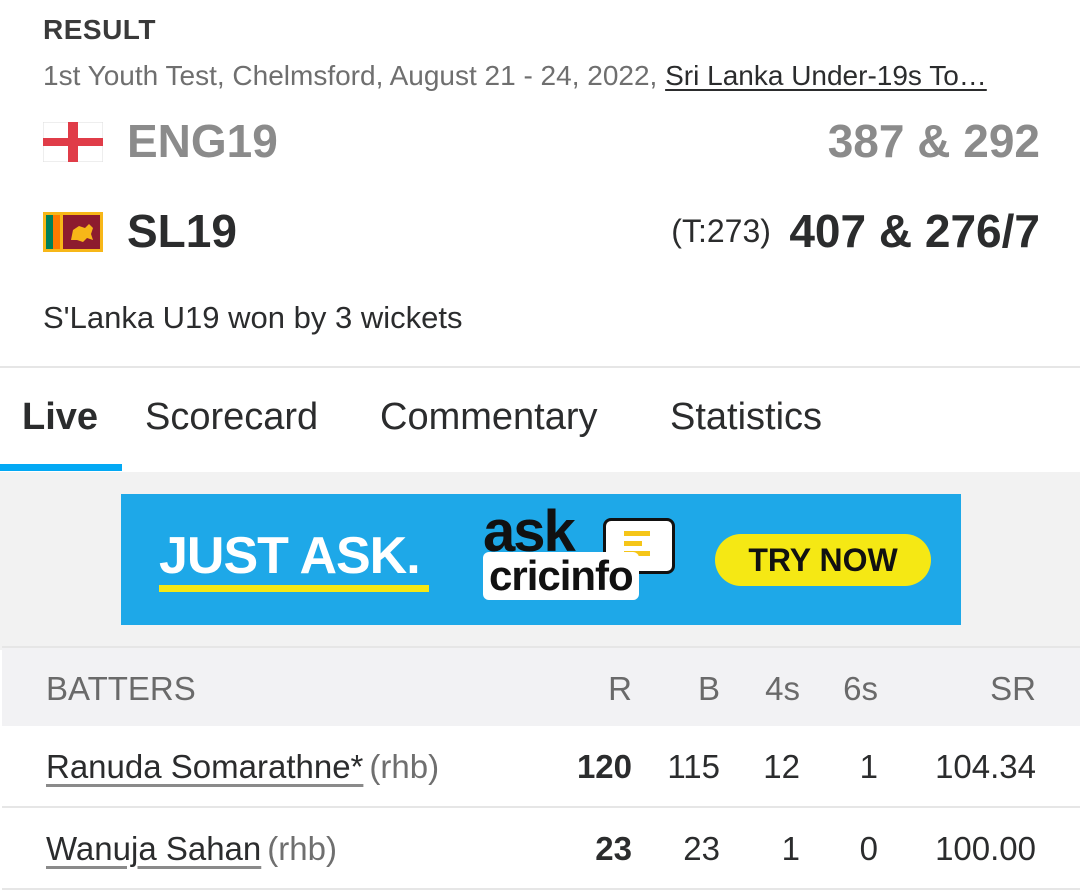 The image size is (1080, 890). Describe the element at coordinates (202, 141) in the screenshot. I see `team-name: ENG19` at that location.